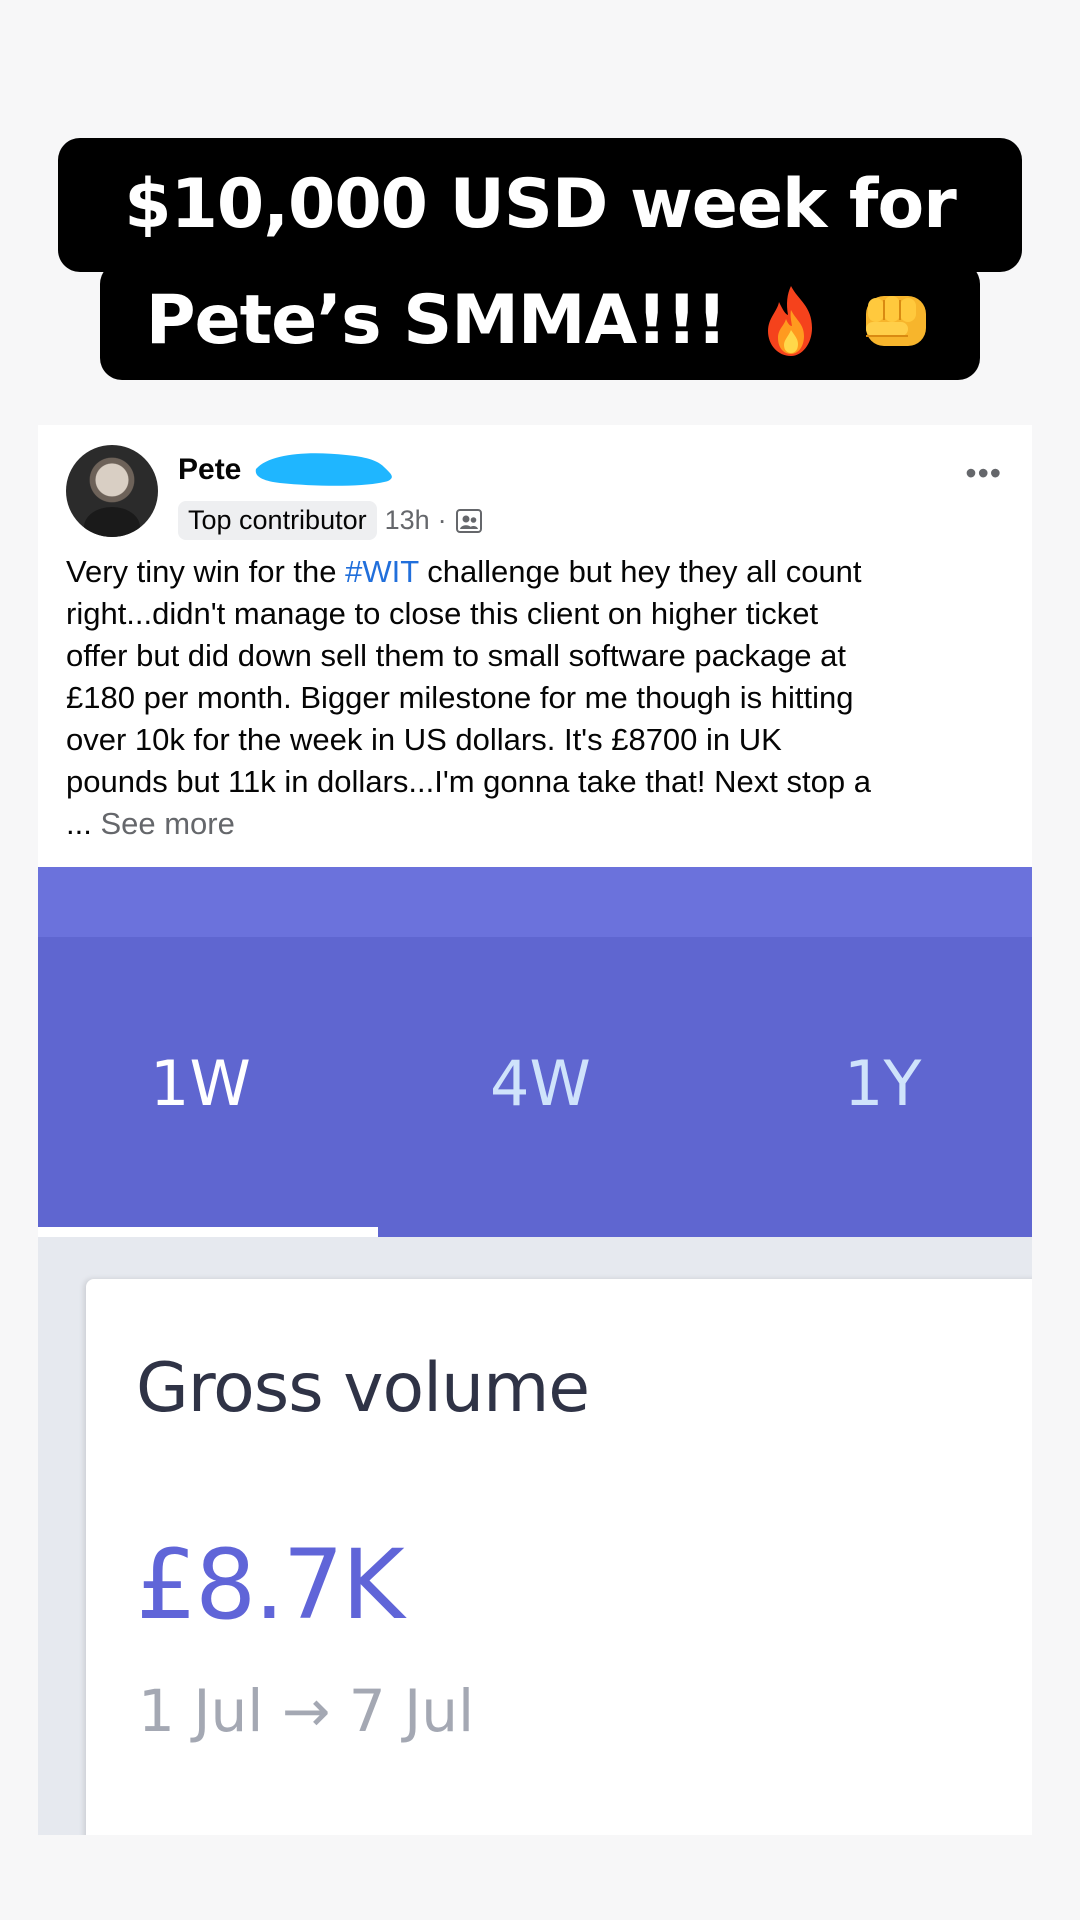 The image size is (1080, 1920). I want to click on headline-text-1: $10,000 USD week for, so click(540, 204).